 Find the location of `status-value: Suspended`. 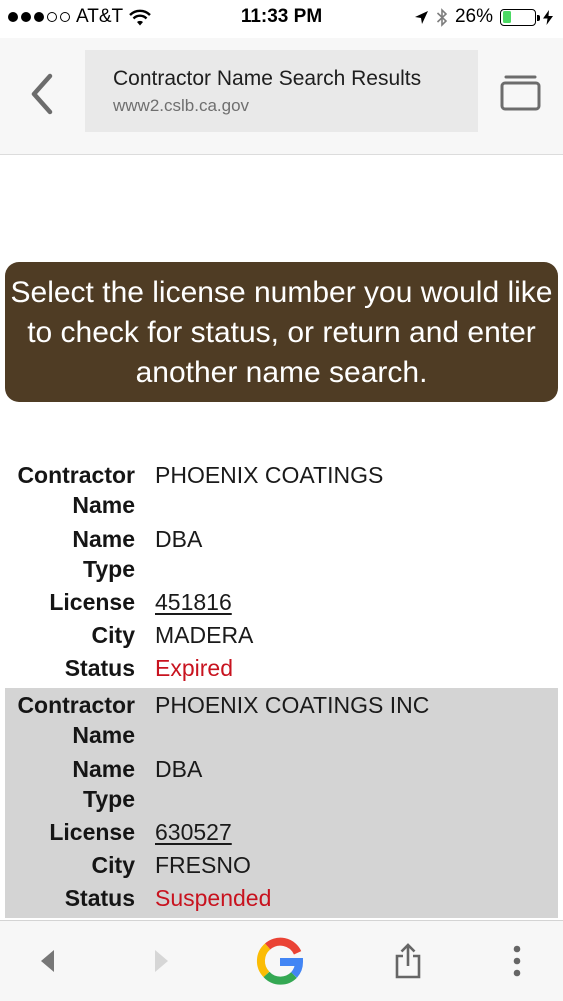

status-value: Suspended is located at coordinates (213, 898).